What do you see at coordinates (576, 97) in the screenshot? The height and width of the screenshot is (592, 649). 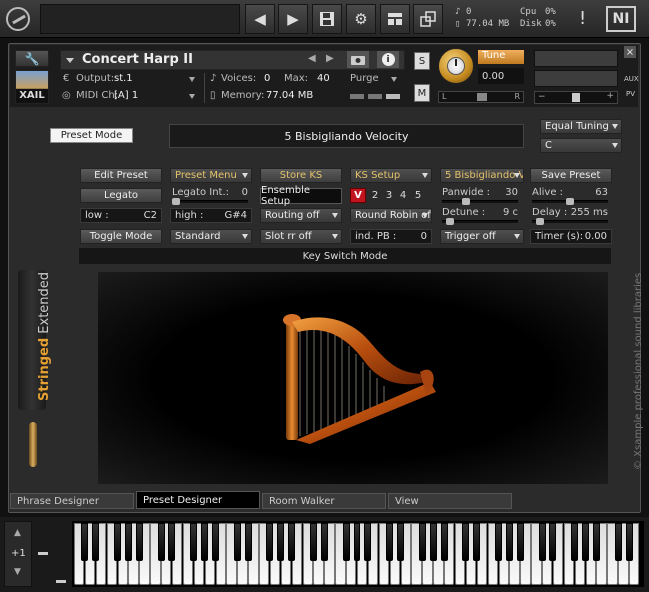 I see `volume-slider: − +` at bounding box center [576, 97].